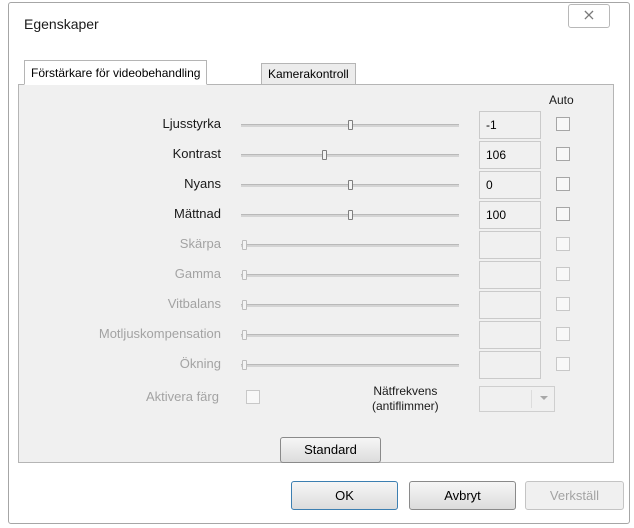  Describe the element at coordinates (544, 398) in the screenshot. I see `chevron-down-icon` at that location.